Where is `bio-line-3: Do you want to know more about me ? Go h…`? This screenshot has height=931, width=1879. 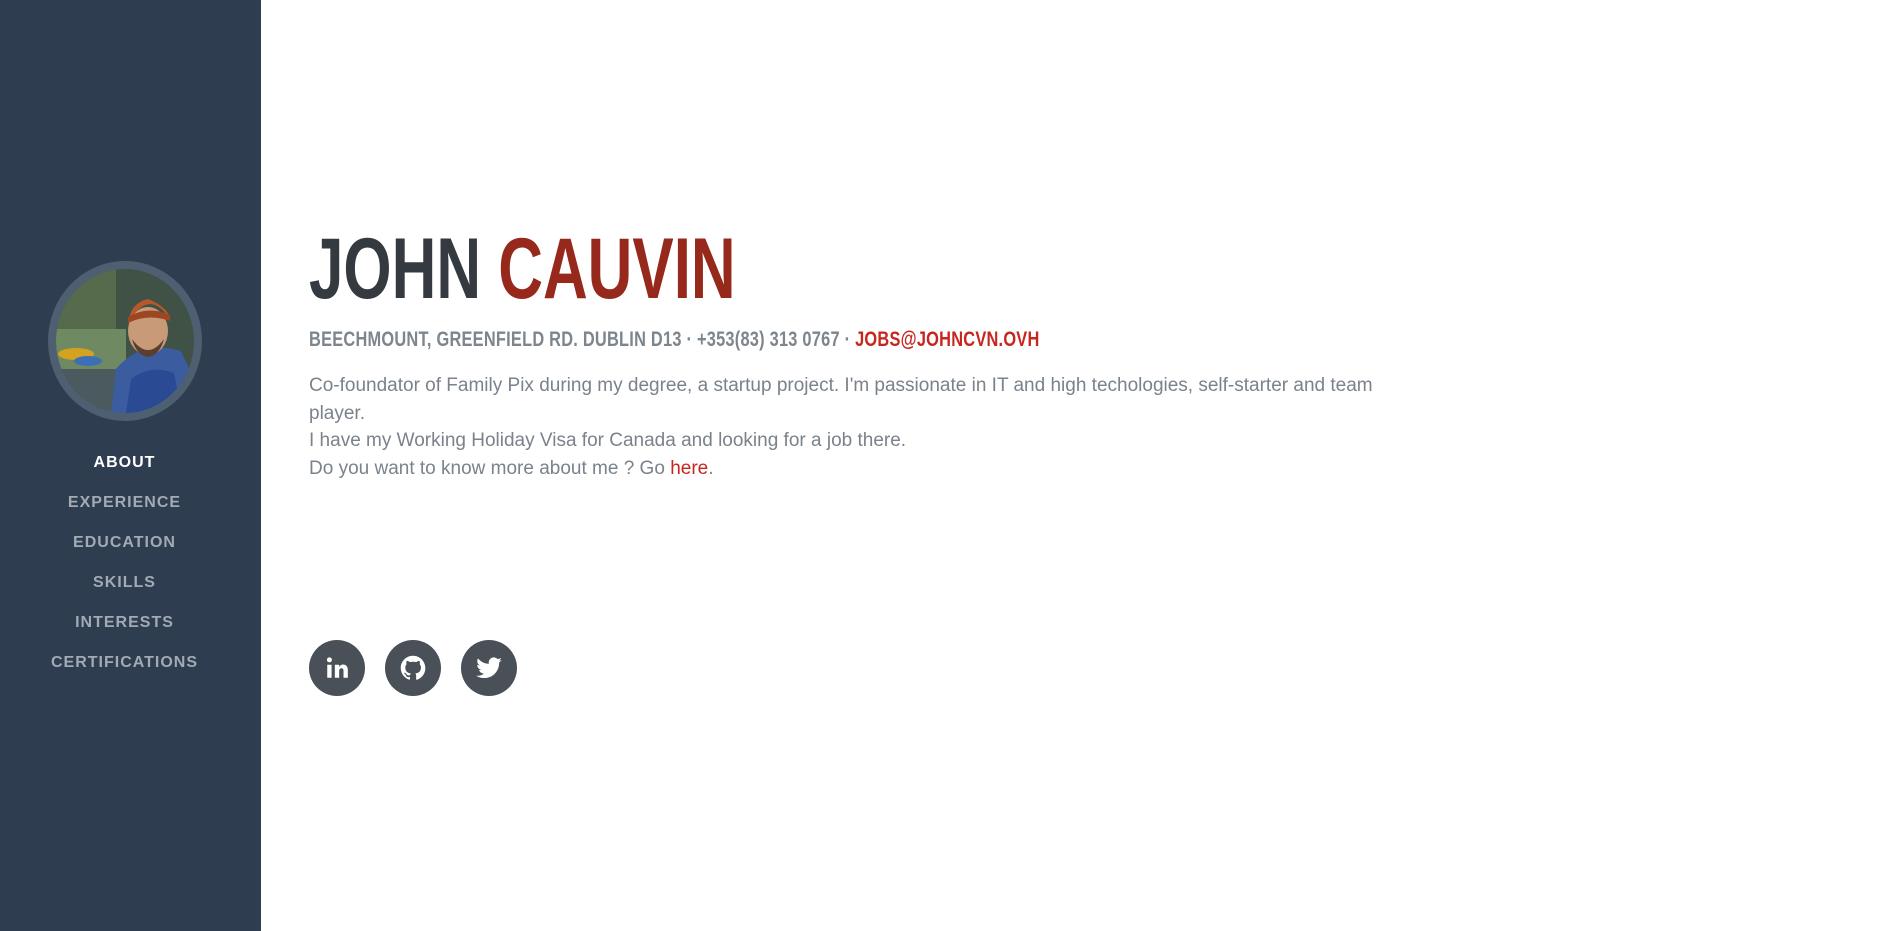 bio-line-3: Do you want to know more about me ? Go h… is located at coordinates (854, 469).